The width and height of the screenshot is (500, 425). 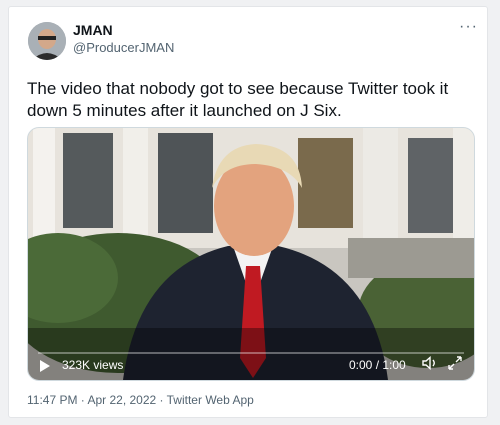 What do you see at coordinates (251, 361) in the screenshot?
I see `video-controls: 323K views 0:00 / 1:00` at bounding box center [251, 361].